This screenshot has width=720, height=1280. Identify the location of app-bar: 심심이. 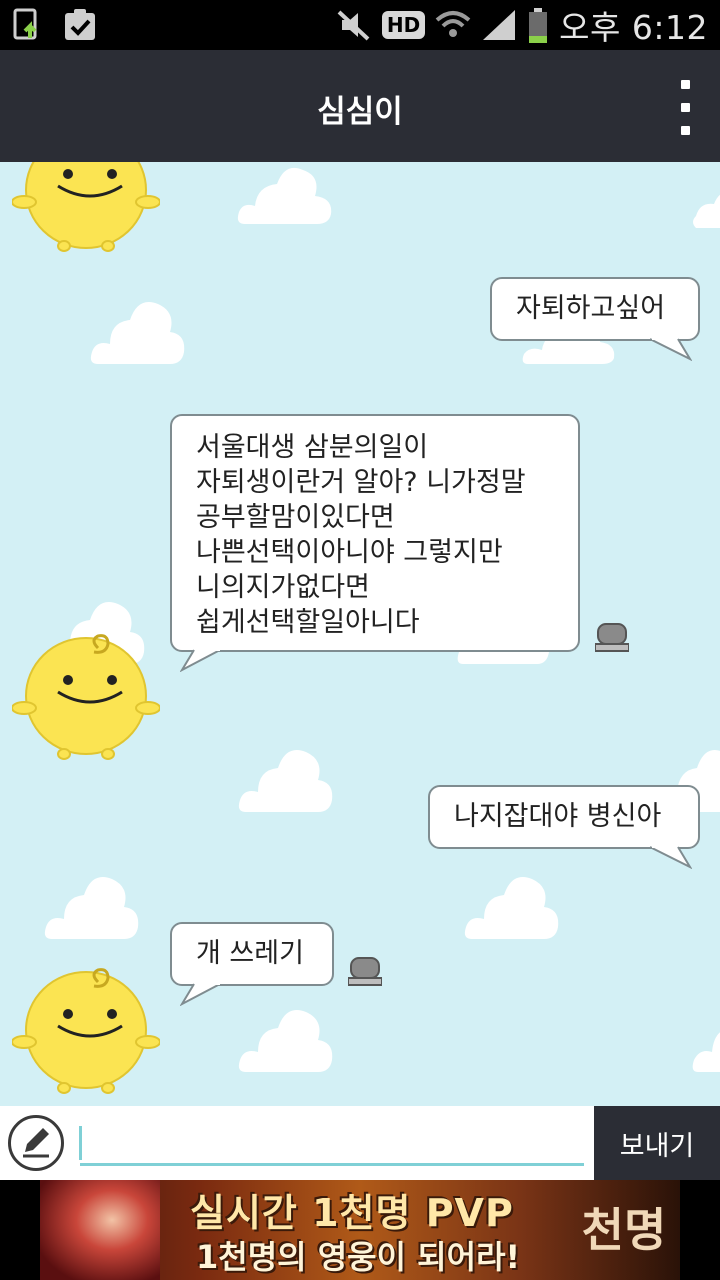
(360, 106).